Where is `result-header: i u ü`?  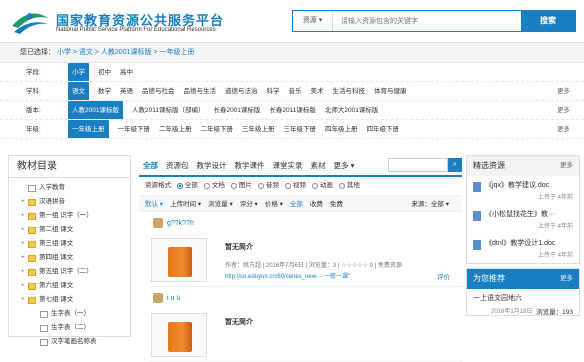 result-header: i u ü is located at coordinates (300, 298).